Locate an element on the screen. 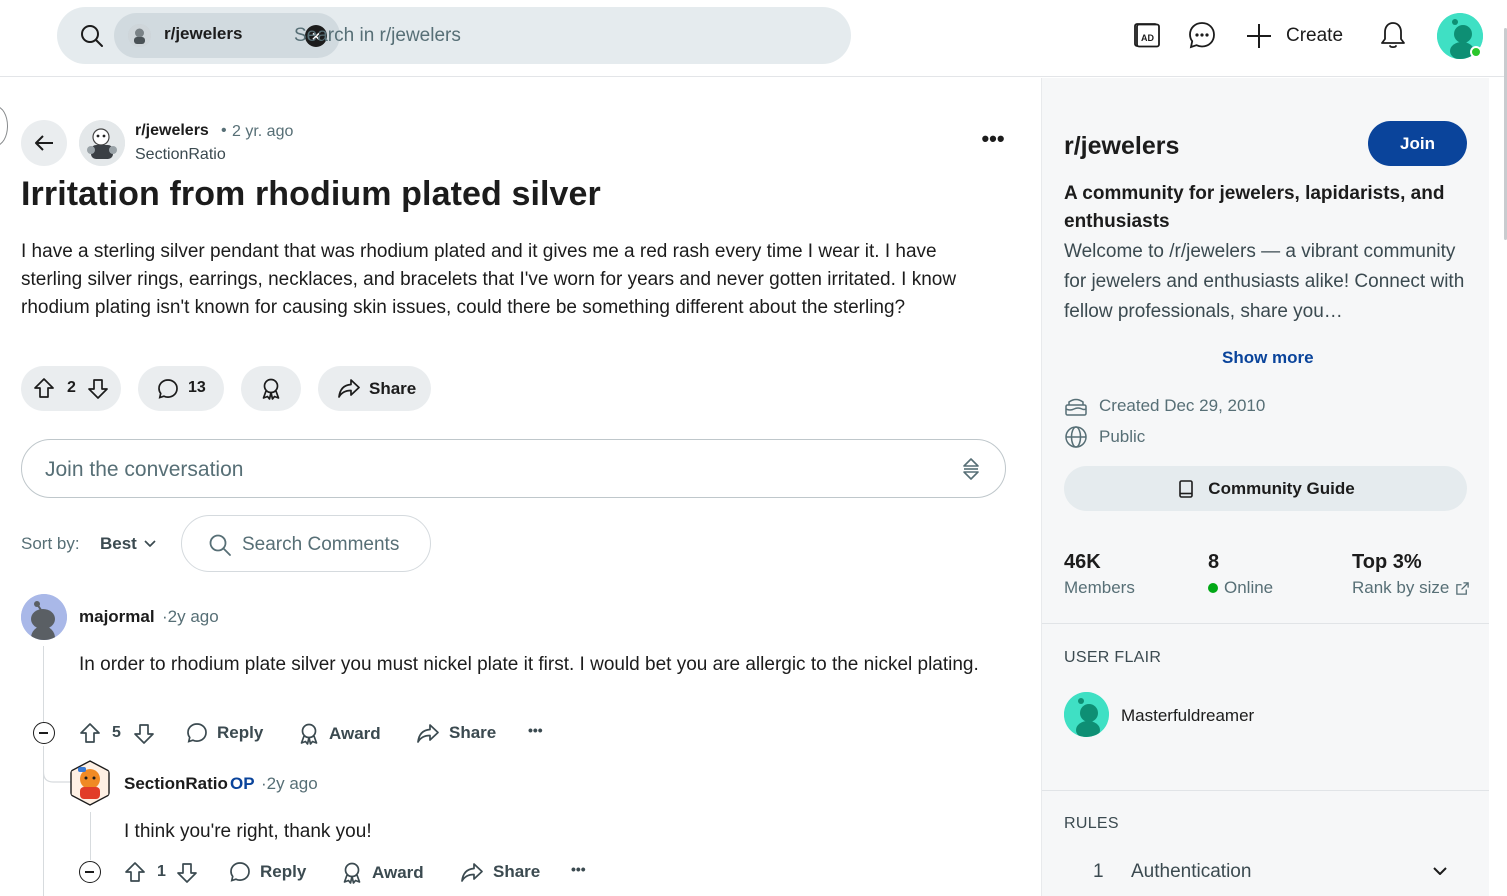  created-date: Created Dec 29, 2010 is located at coordinates (1164, 406).